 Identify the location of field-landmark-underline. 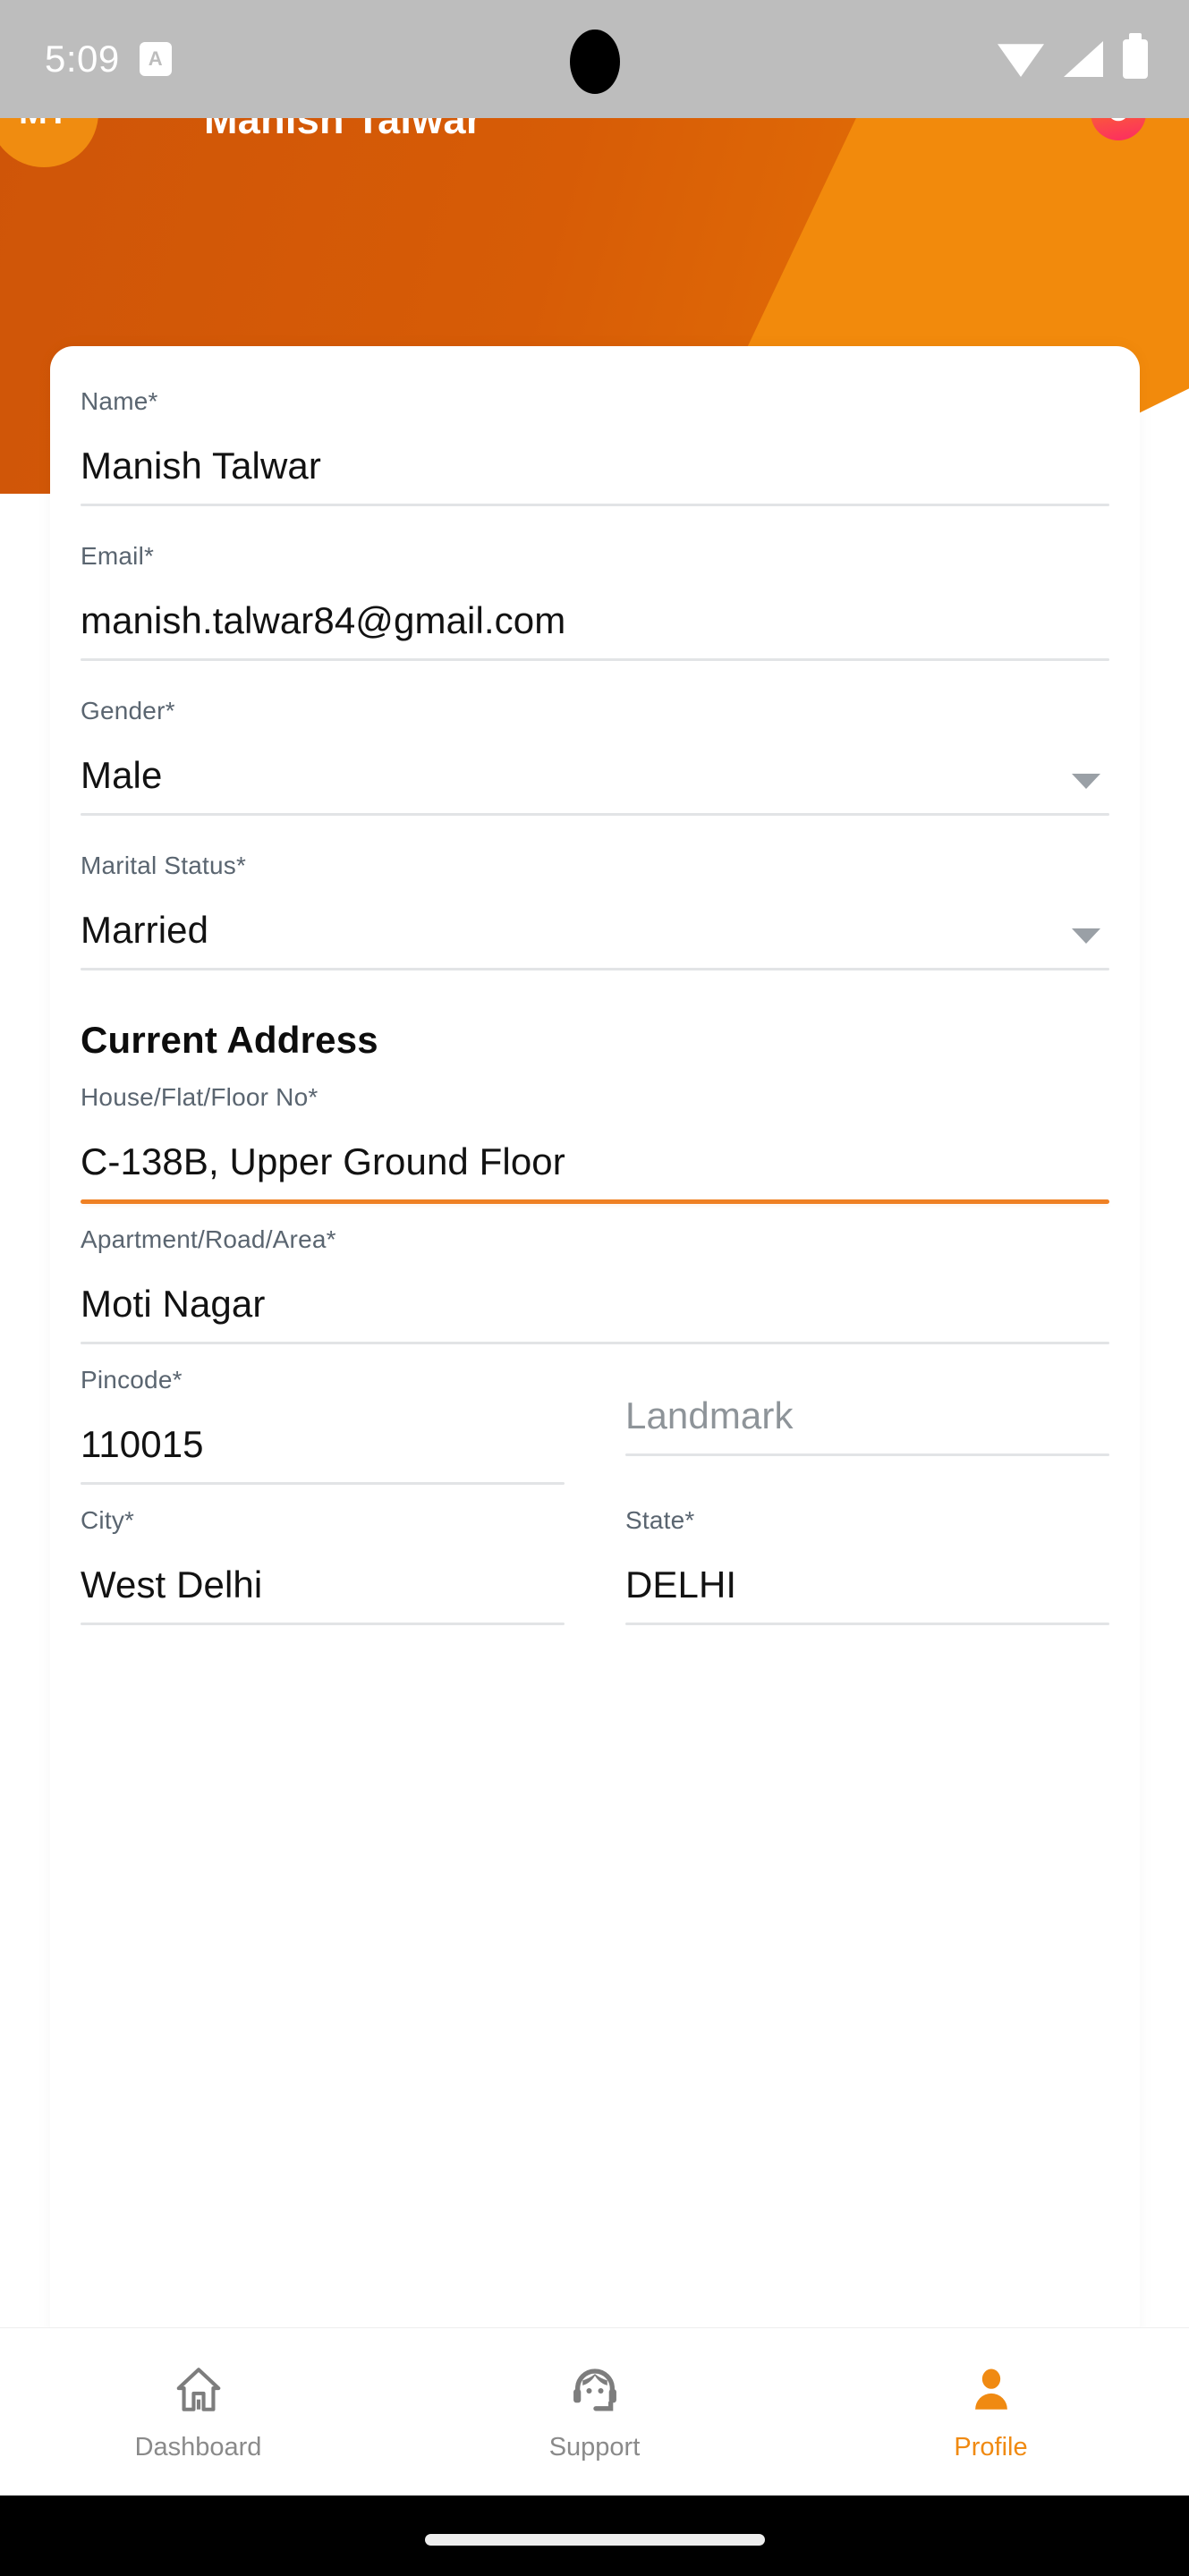
(867, 1454).